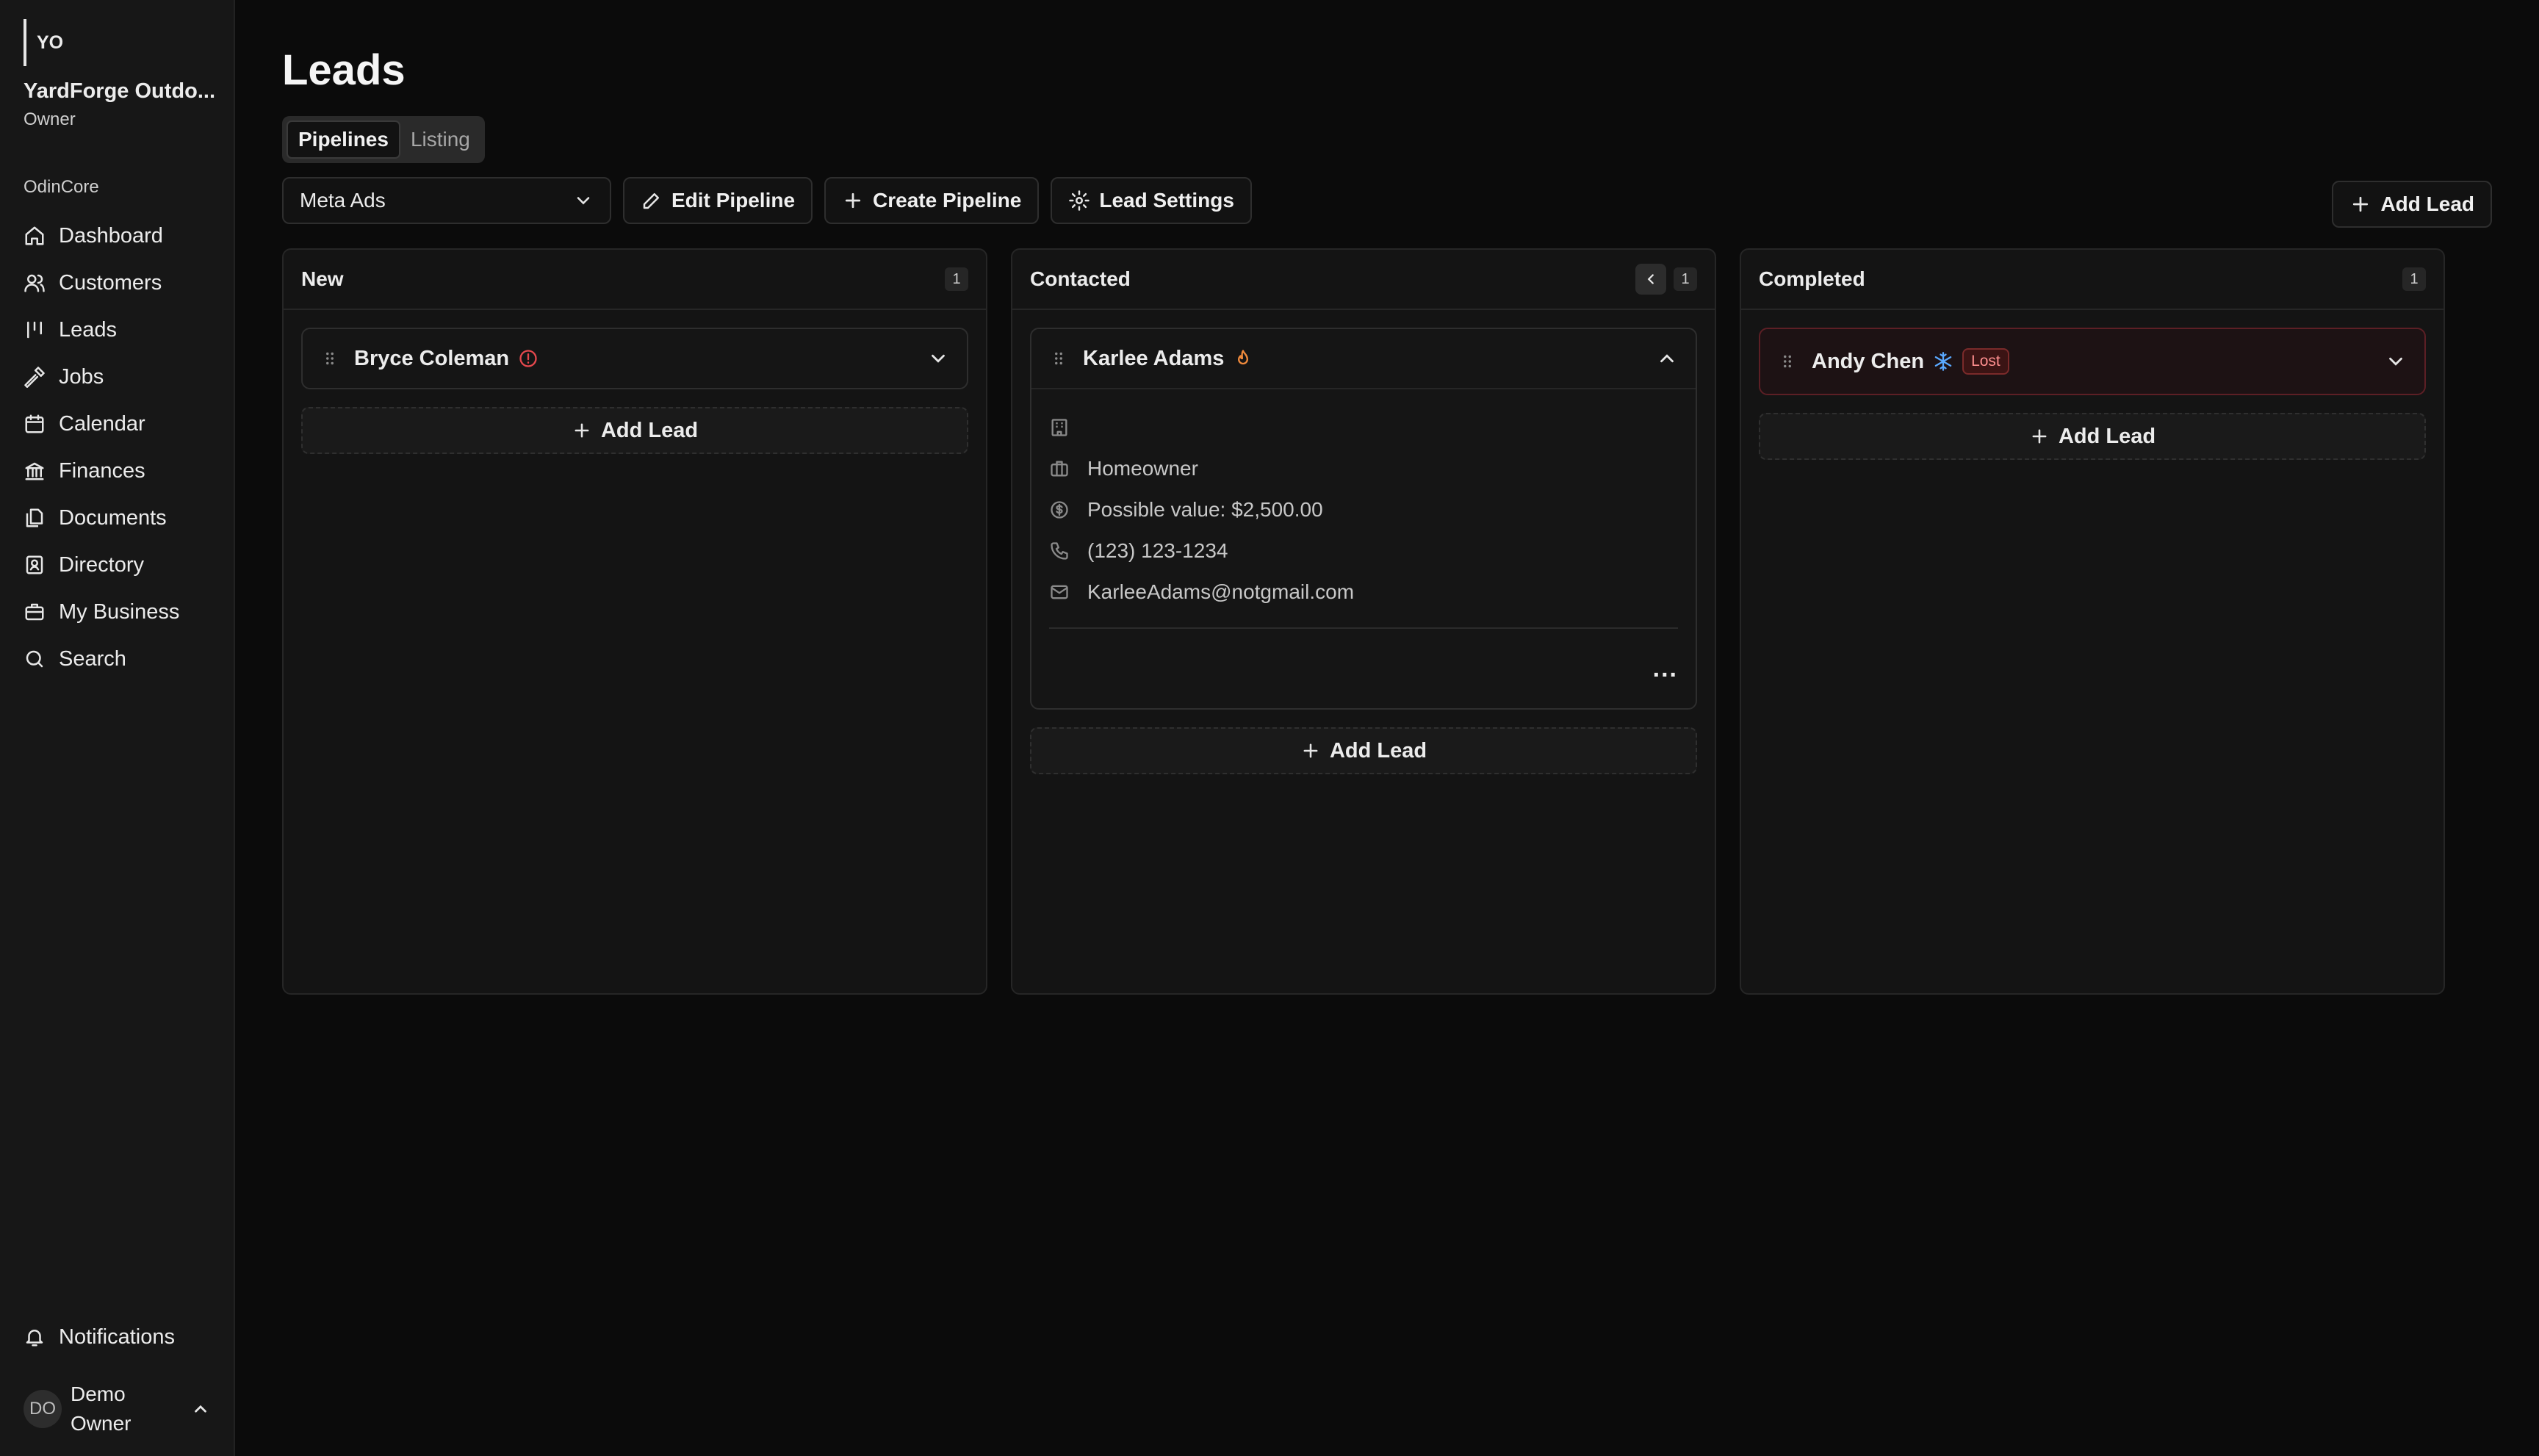 Image resolution: width=2539 pixels, height=1456 pixels. What do you see at coordinates (50, 119) in the screenshot?
I see `org-role: Owner` at bounding box center [50, 119].